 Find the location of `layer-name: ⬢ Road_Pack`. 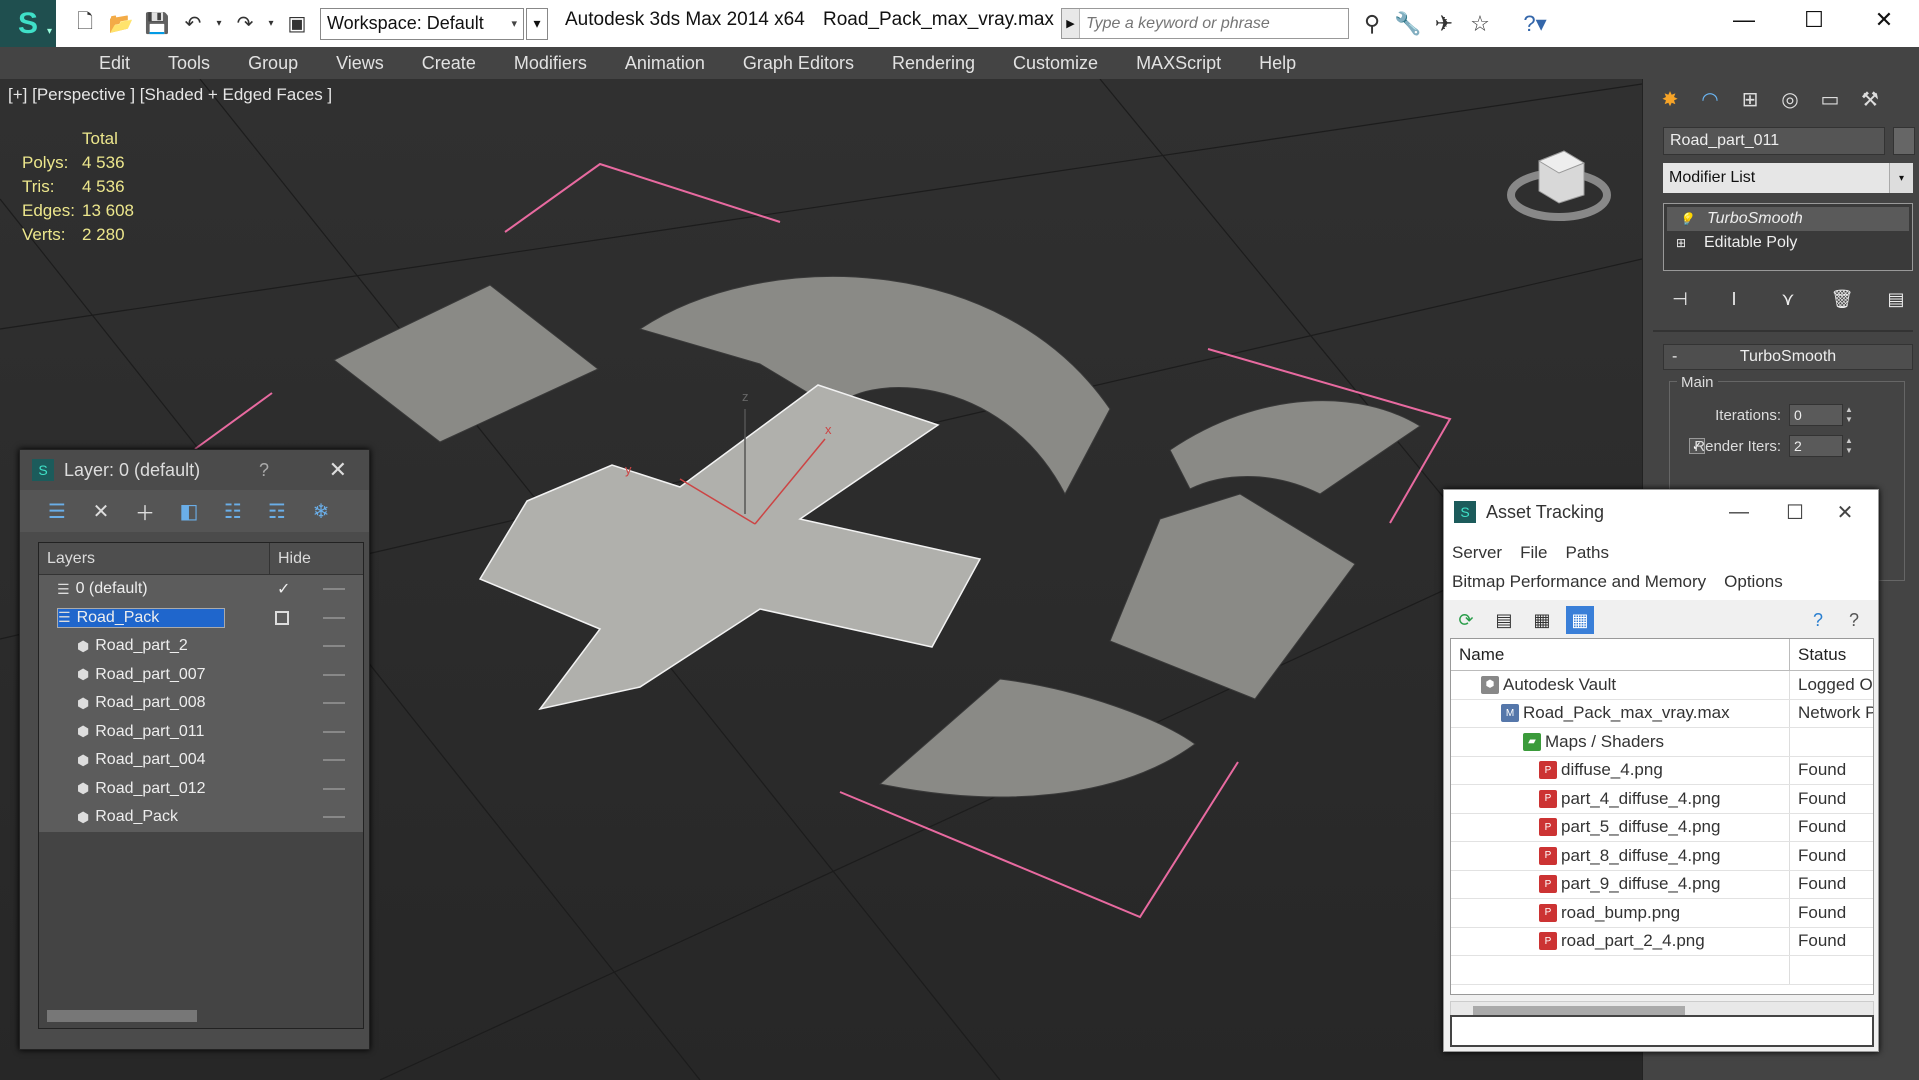

layer-name: ⬢ Road_Pack is located at coordinates (152, 817).